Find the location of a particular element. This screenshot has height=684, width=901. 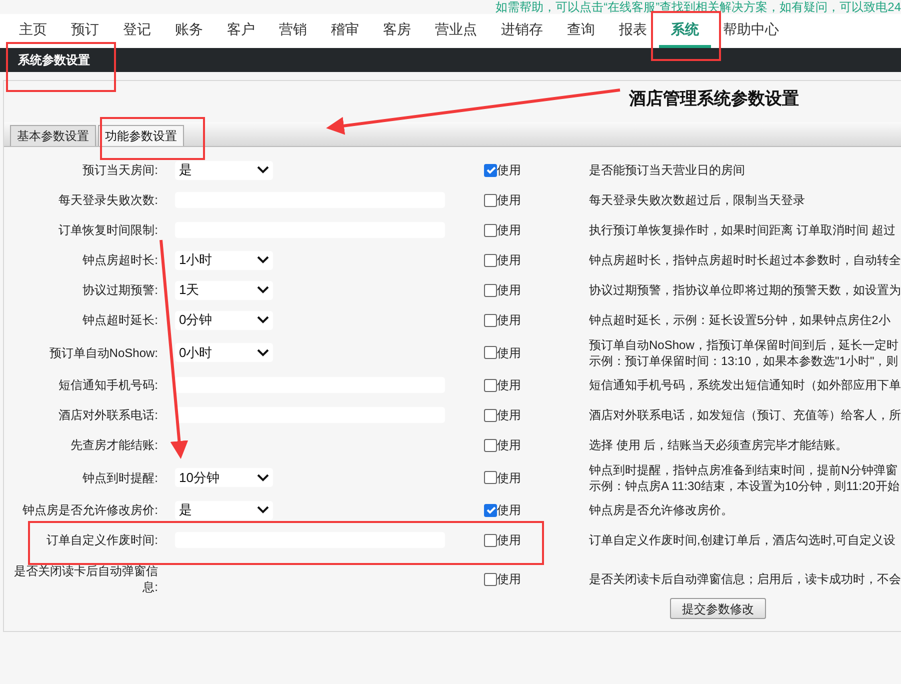

dropdown-select: 1天 is located at coordinates (224, 290).